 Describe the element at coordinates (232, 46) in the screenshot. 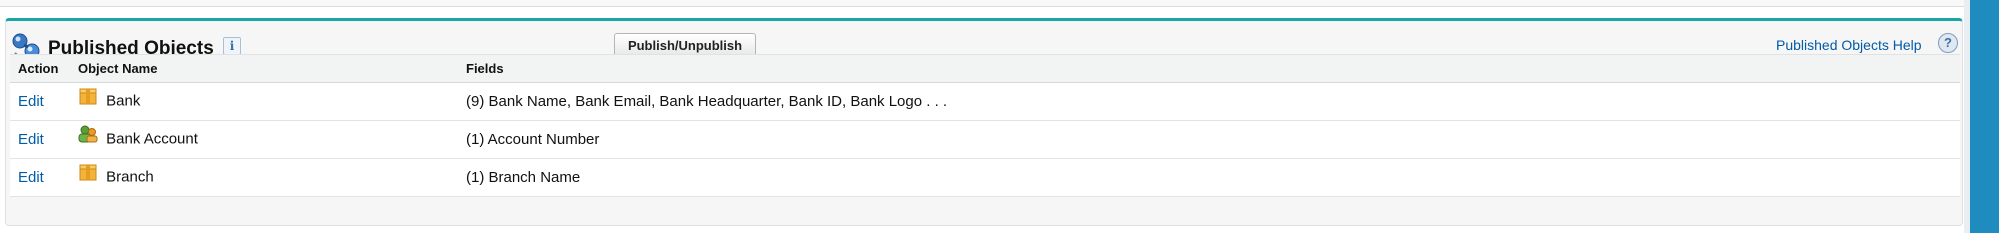

I see `info-icon: i` at that location.